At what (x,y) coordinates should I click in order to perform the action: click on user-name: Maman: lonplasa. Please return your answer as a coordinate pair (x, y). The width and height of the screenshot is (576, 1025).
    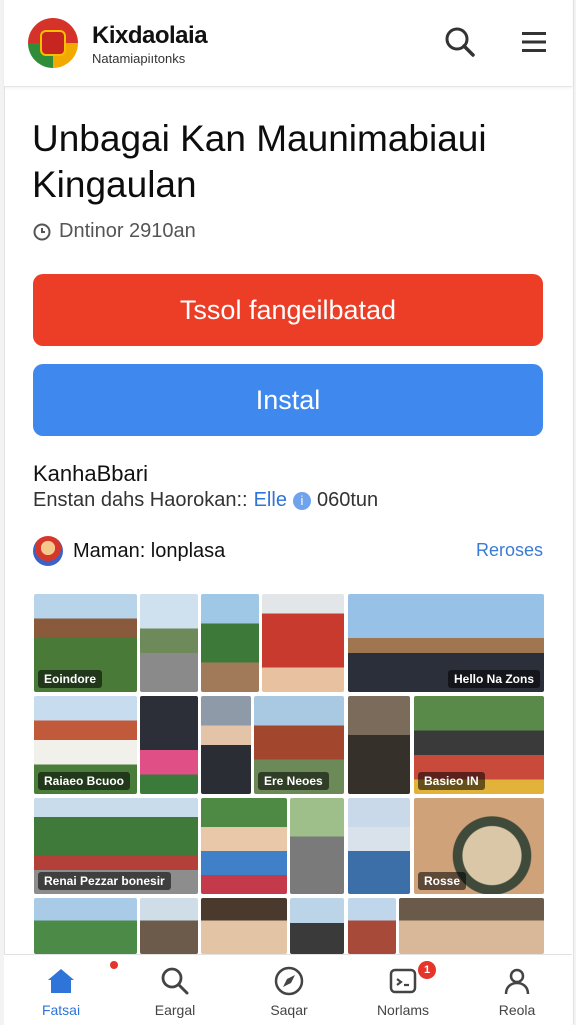
    Looking at the image, I should click on (149, 551).